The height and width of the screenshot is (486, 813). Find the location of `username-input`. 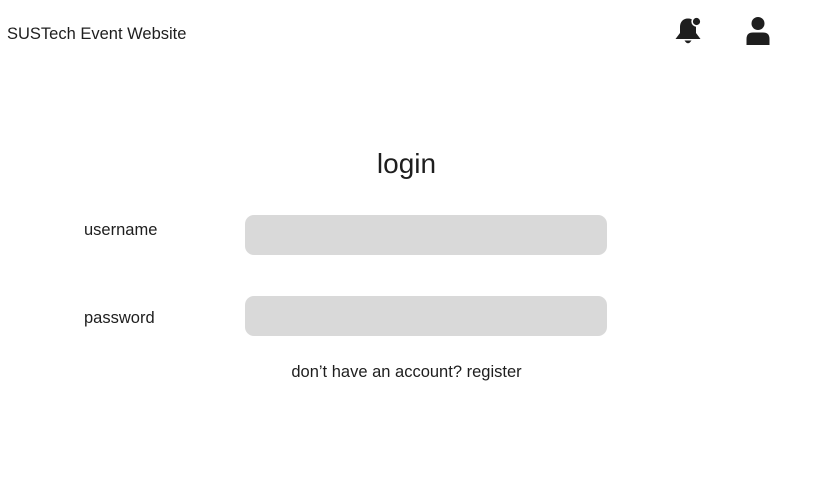

username-input is located at coordinates (426, 235).